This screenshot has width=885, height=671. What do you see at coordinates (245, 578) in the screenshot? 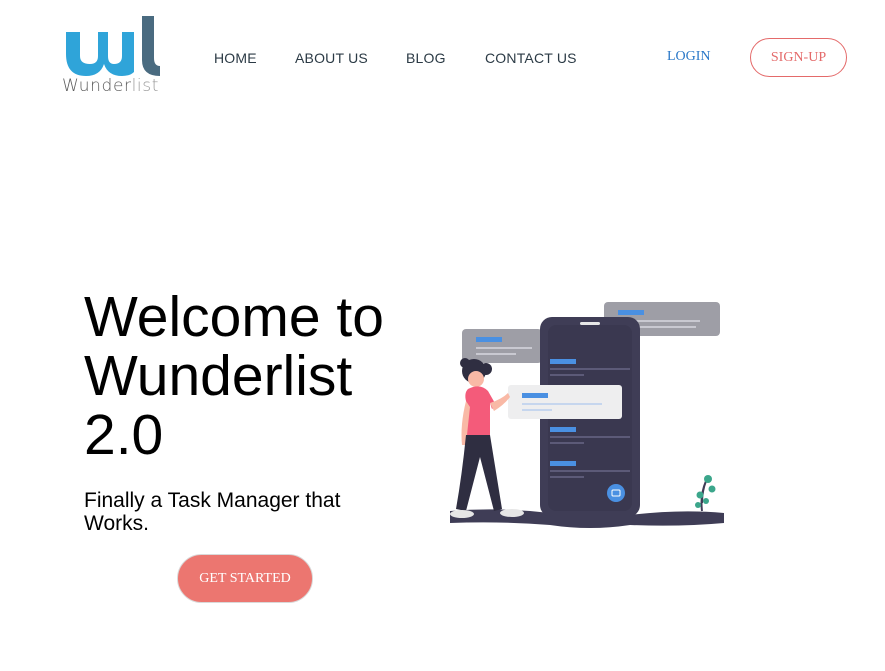
I see `get-started-button: GET STARTED` at bounding box center [245, 578].